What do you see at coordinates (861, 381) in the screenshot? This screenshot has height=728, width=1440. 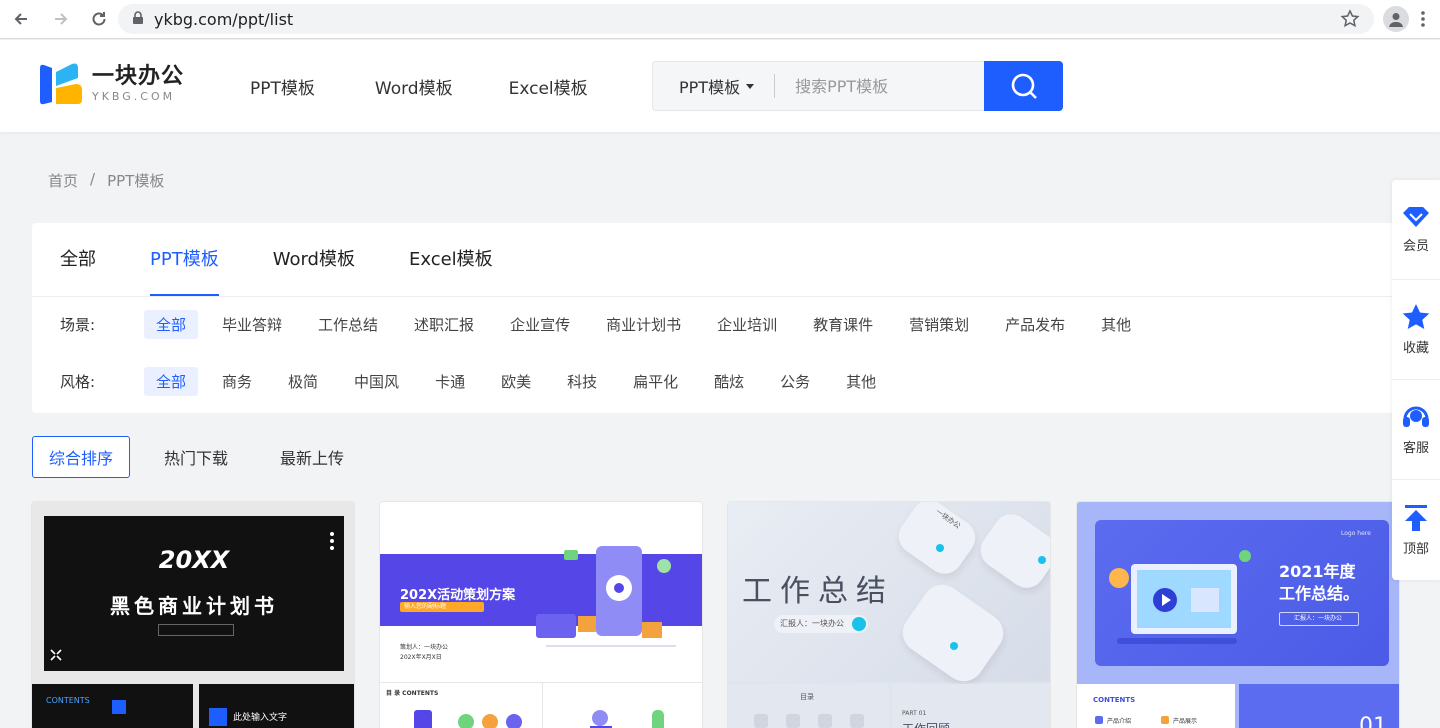 I see `style-chip-other: 其他` at bounding box center [861, 381].